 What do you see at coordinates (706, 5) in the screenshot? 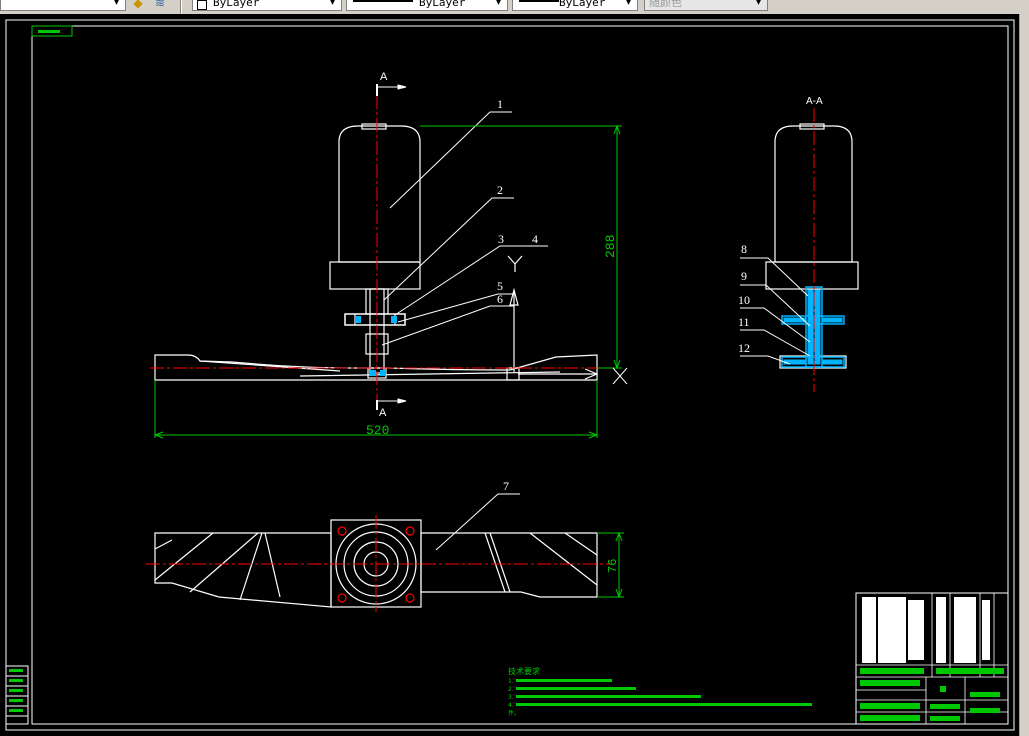
I see `plotstyle-dropdown: 随颜色 ▾` at bounding box center [706, 5].